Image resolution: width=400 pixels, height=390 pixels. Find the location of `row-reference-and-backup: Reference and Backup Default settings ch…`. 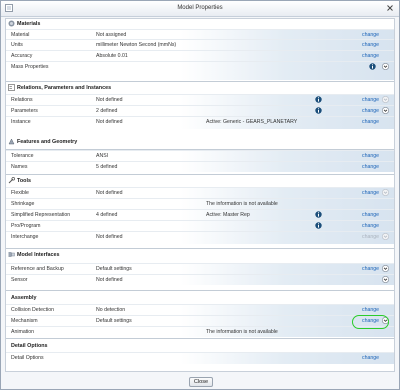

row-reference-and-backup: Reference and Backup Default settings ch… is located at coordinates (200, 268).